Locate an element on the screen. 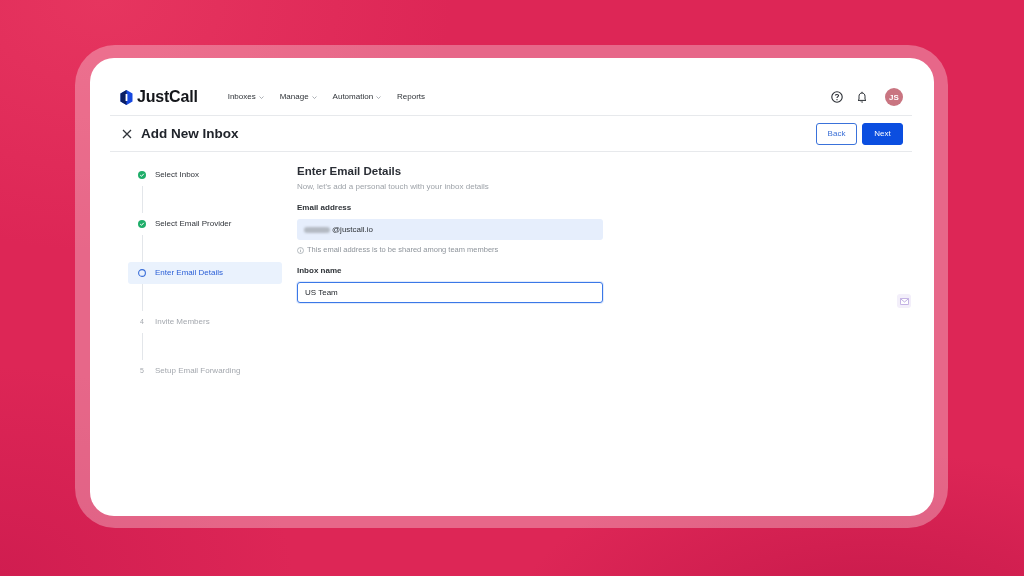 The image size is (1024, 576). logo-text: JustCall is located at coordinates (167, 97).